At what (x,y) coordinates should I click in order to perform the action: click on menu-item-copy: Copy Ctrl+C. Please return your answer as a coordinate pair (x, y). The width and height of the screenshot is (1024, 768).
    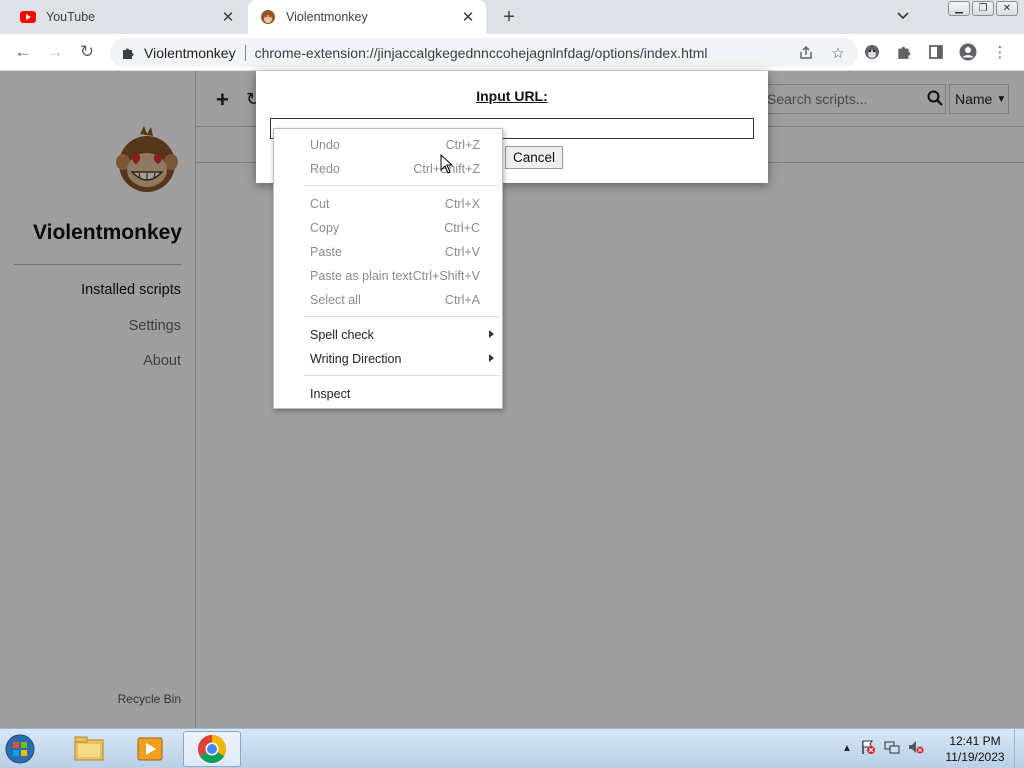
    Looking at the image, I should click on (388, 228).